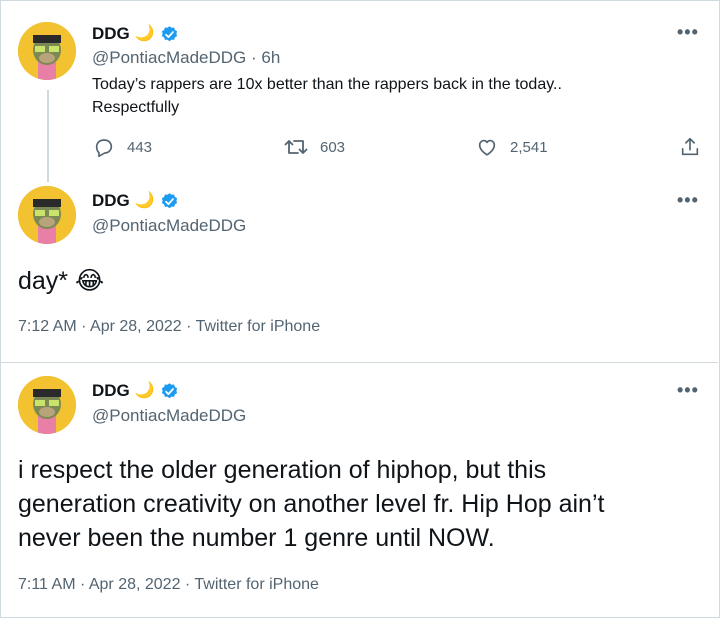 Image resolution: width=720 pixels, height=618 pixels. Describe the element at coordinates (359, 362) in the screenshot. I see `divider` at that location.